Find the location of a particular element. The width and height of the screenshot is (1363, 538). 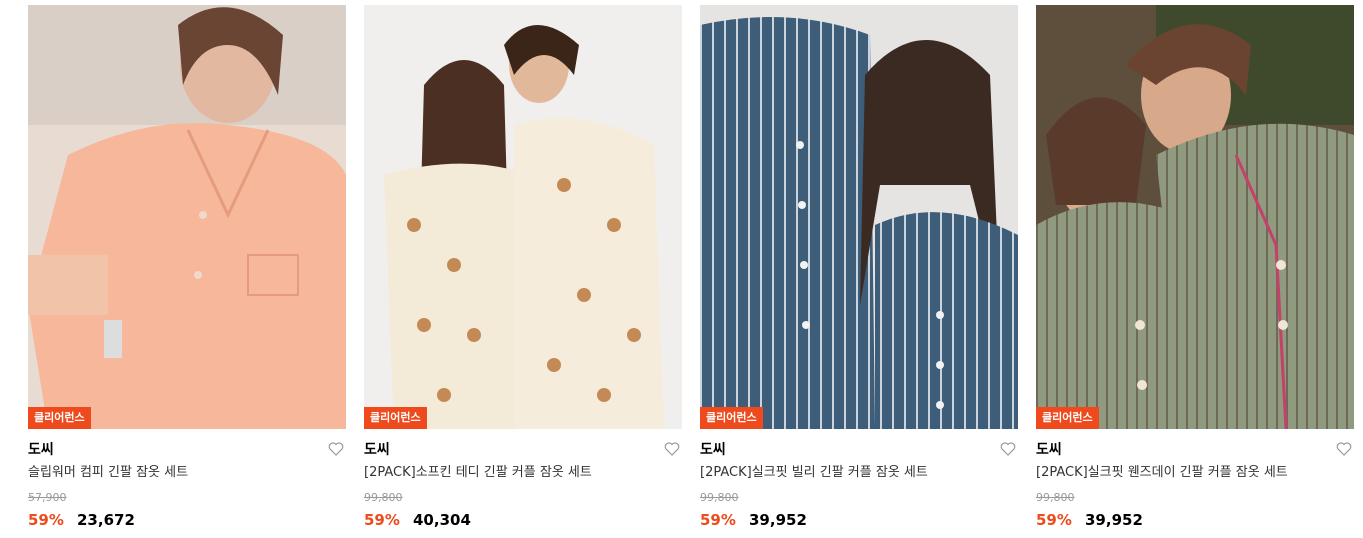

sale-price: 23,672 is located at coordinates (106, 520).